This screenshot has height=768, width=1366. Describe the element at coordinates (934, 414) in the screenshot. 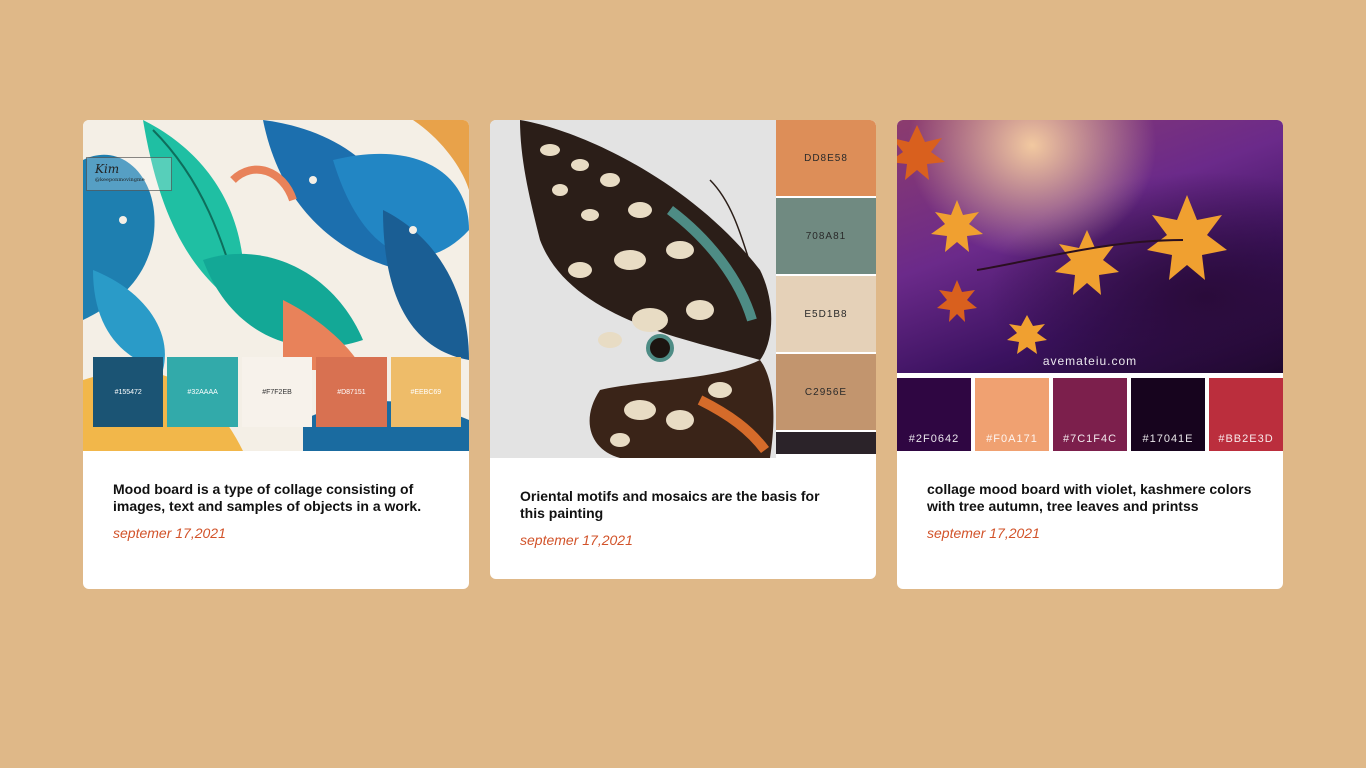

I see `swatch: #2F0642` at that location.